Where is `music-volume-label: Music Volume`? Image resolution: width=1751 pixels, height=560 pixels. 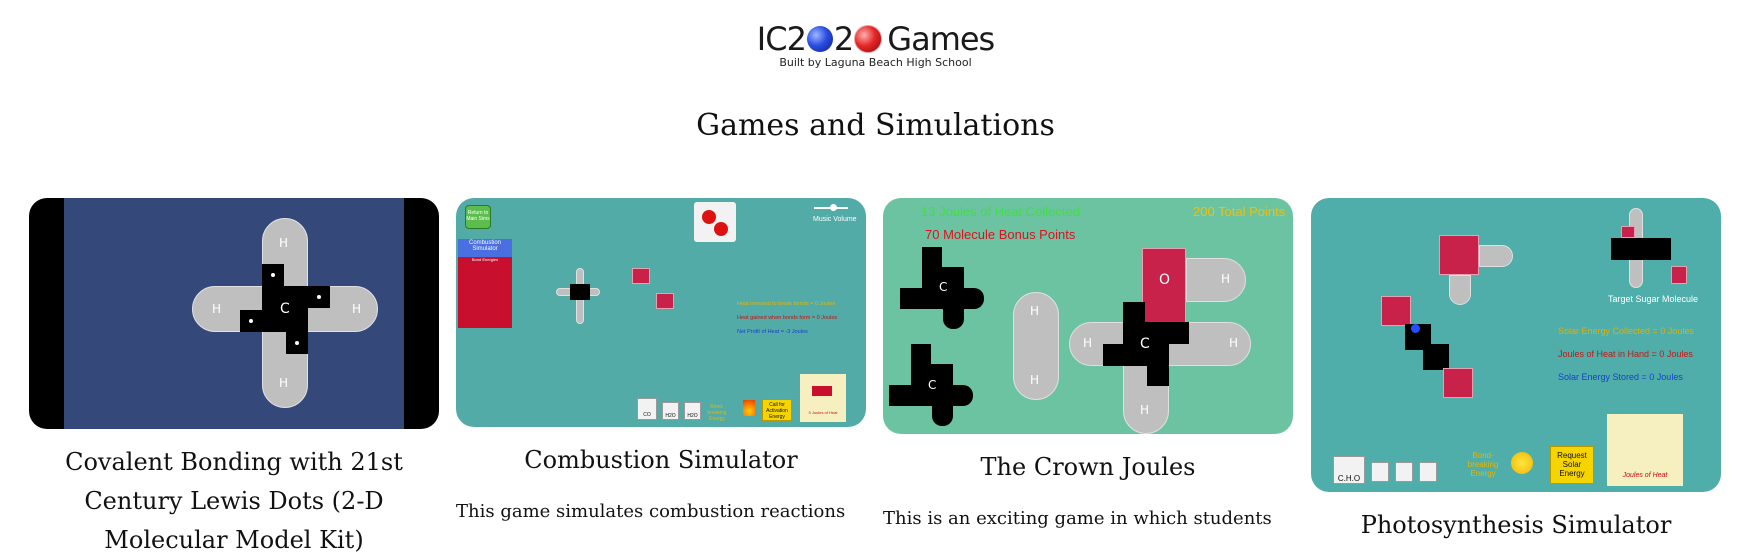
music-volume-label: Music Volume is located at coordinates (835, 219).